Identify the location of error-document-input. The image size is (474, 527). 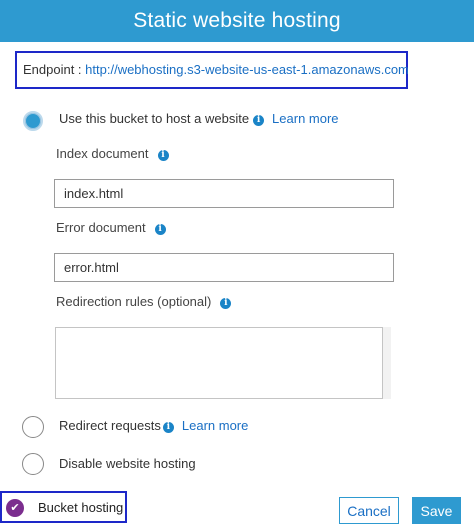
(224, 267).